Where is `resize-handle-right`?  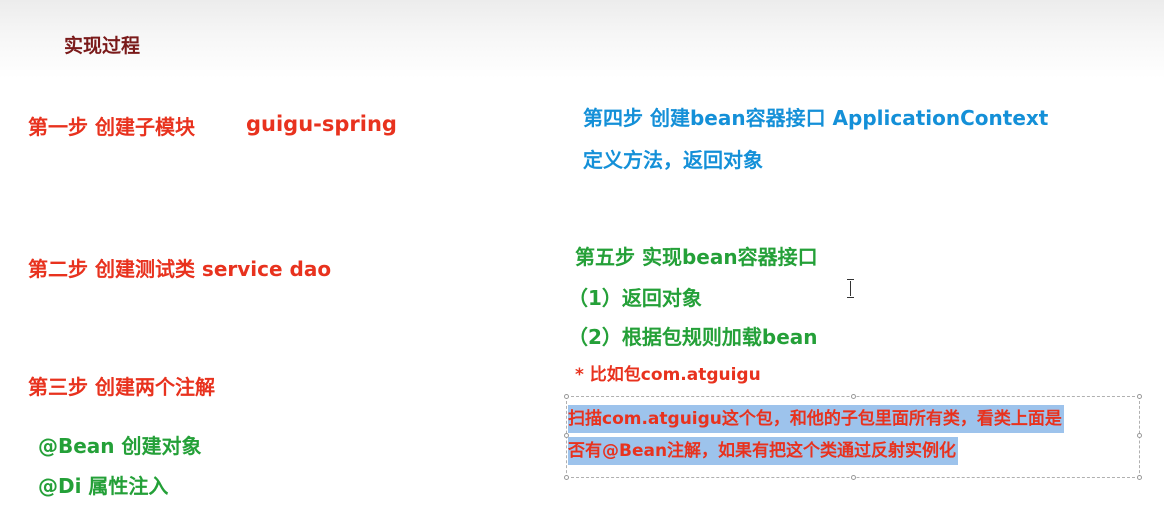 resize-handle-right is located at coordinates (1139, 435).